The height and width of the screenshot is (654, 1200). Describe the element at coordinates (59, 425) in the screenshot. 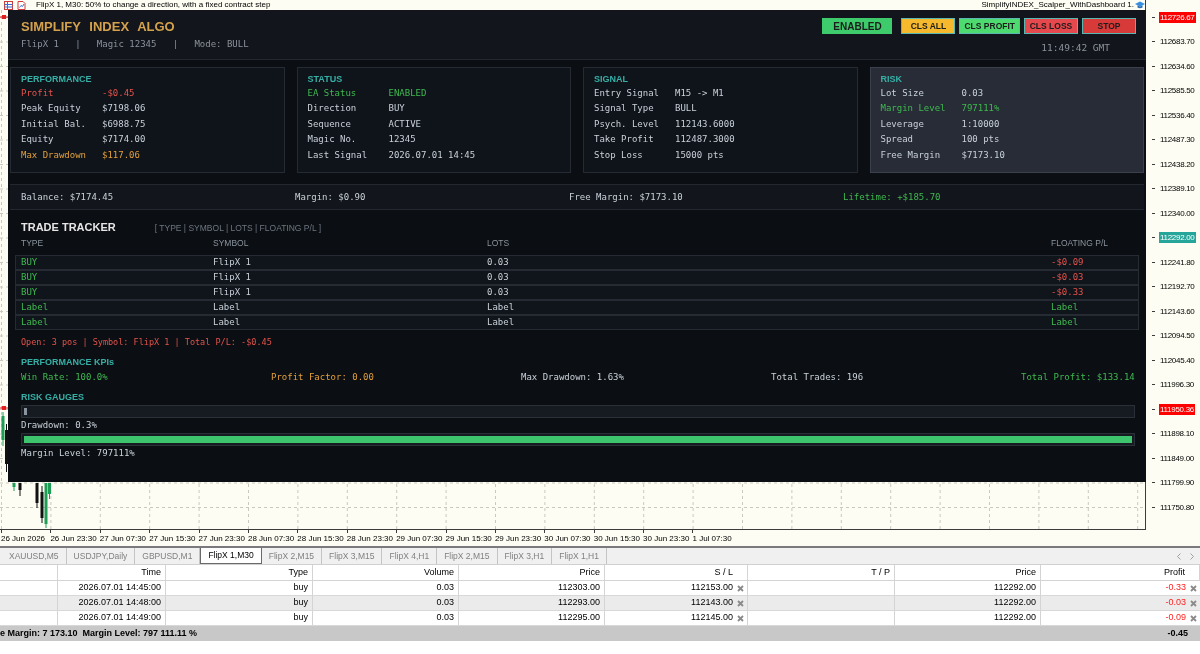

I see `gauge-label: Drawdown: 0.3%` at that location.